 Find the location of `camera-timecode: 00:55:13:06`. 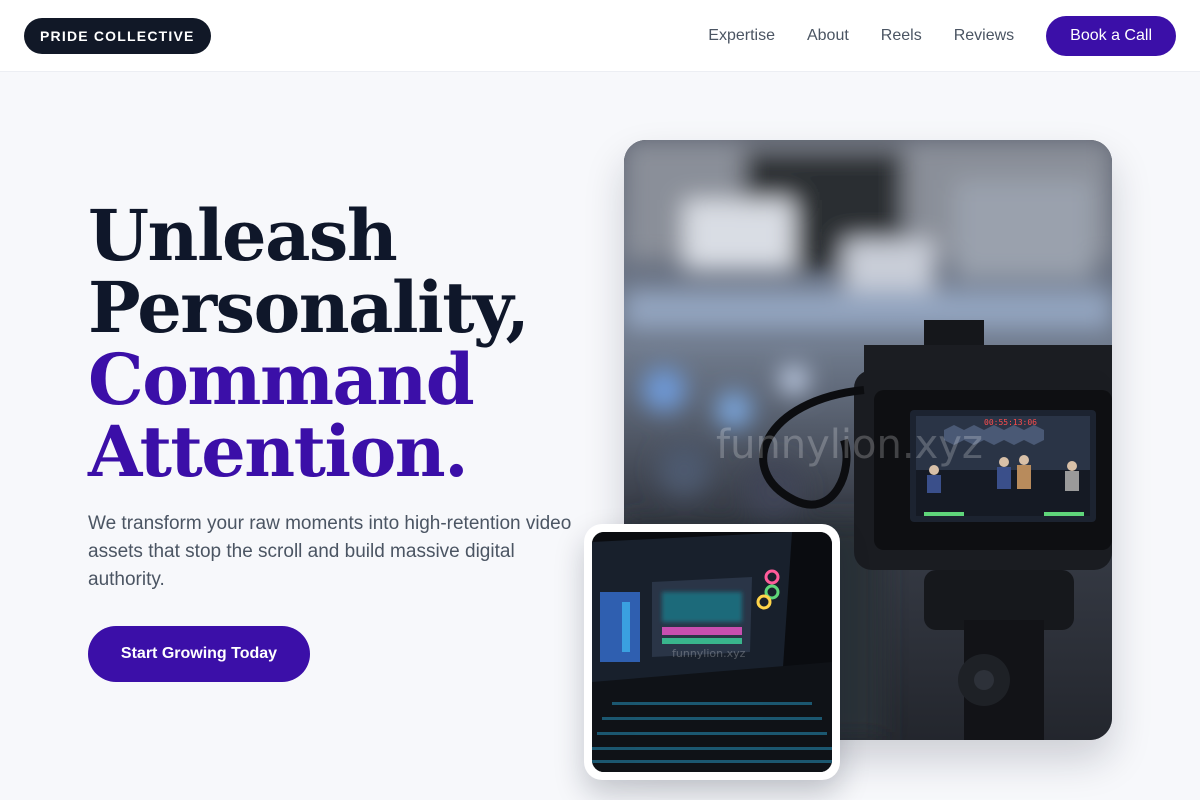

camera-timecode: 00:55:13:06 is located at coordinates (1010, 422).